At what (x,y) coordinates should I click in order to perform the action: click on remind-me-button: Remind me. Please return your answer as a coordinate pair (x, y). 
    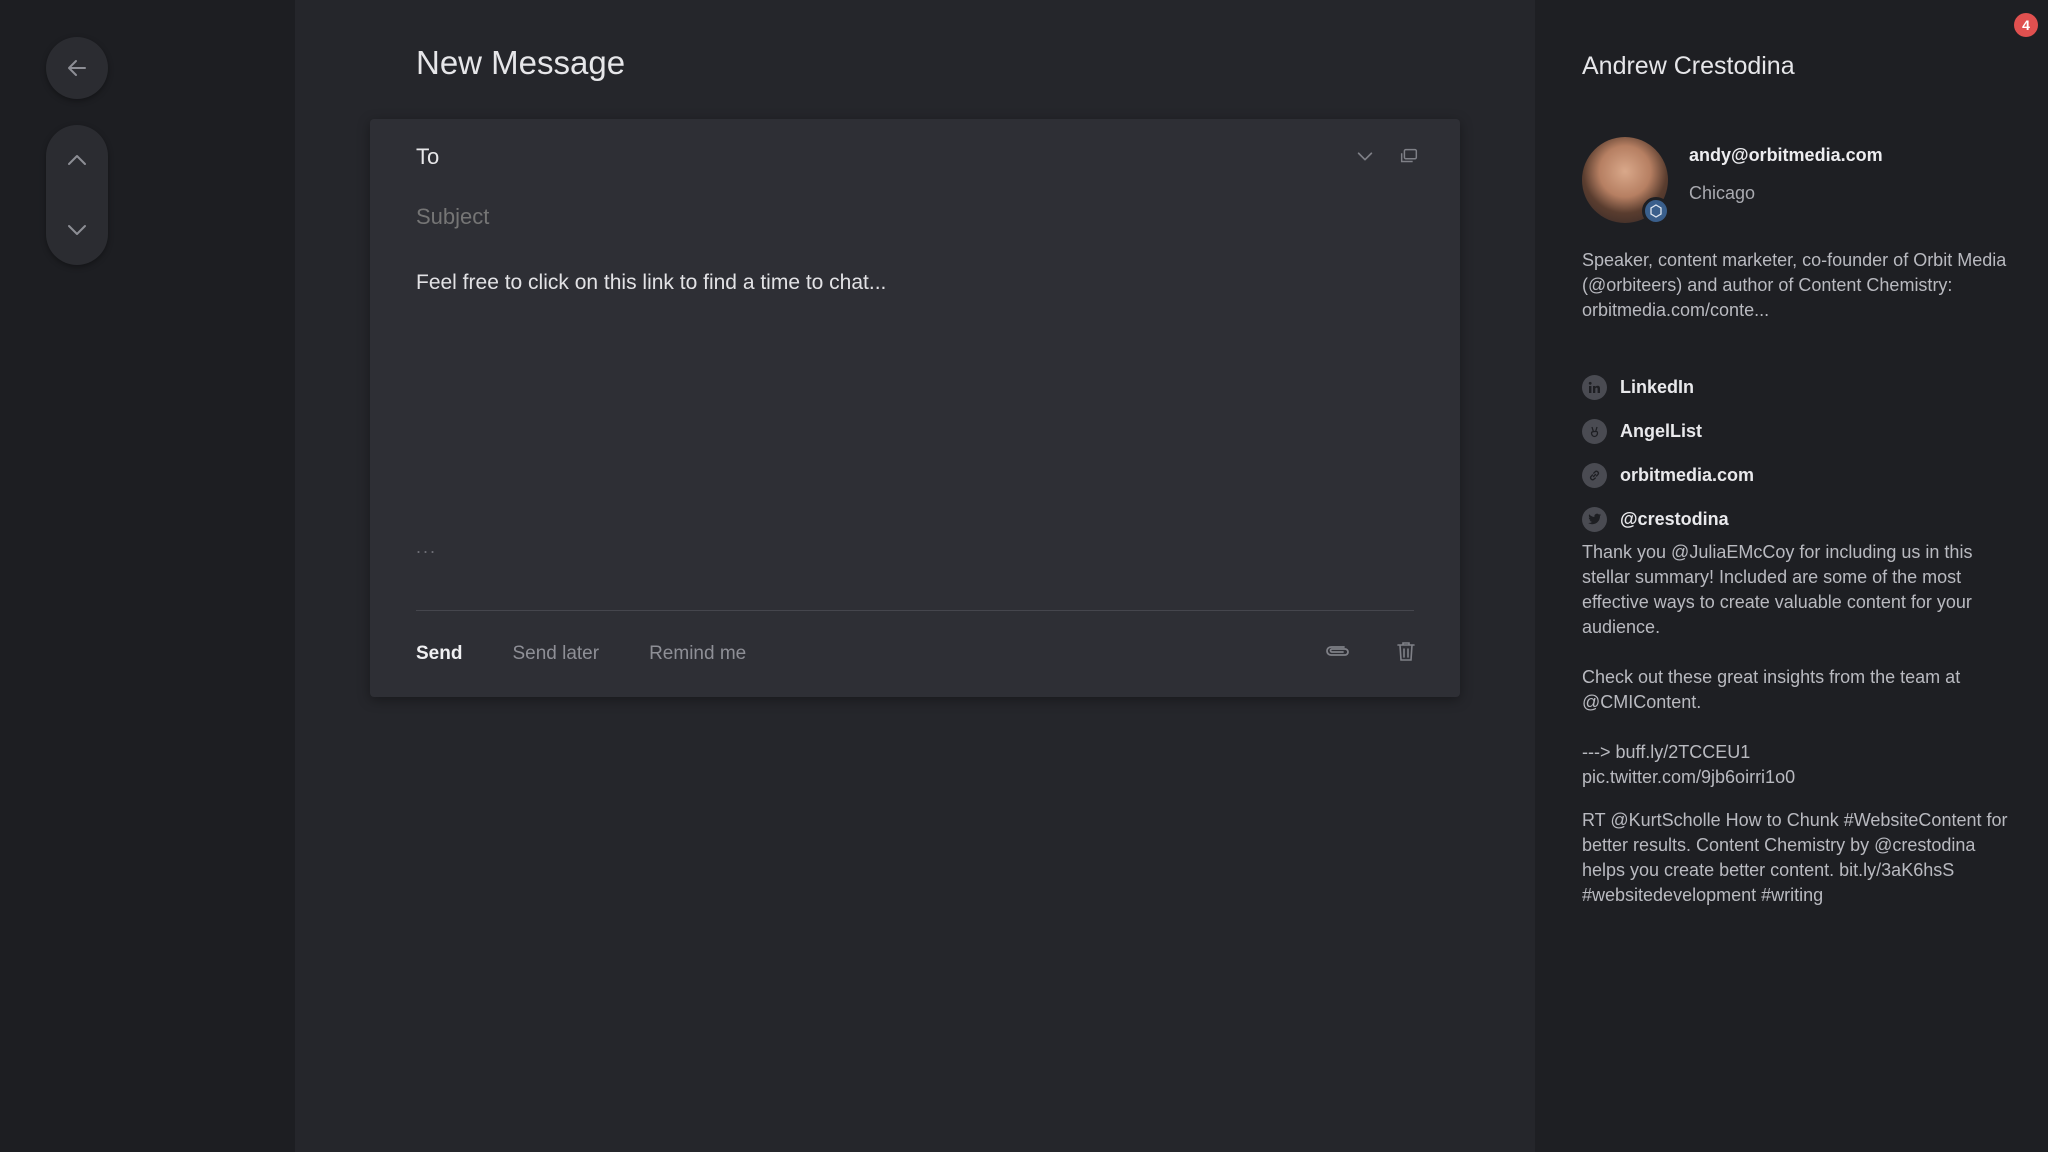
    Looking at the image, I should click on (697, 654).